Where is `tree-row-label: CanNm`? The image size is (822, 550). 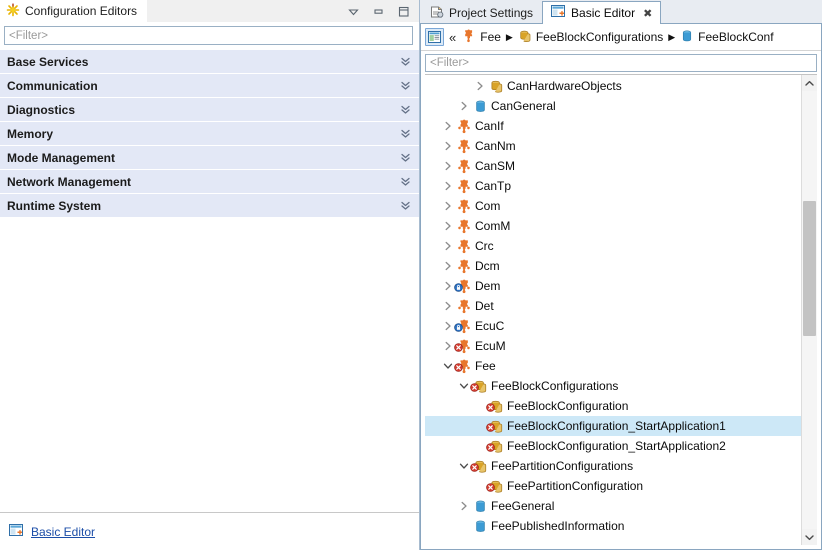
tree-row-label: CanNm is located at coordinates (495, 146).